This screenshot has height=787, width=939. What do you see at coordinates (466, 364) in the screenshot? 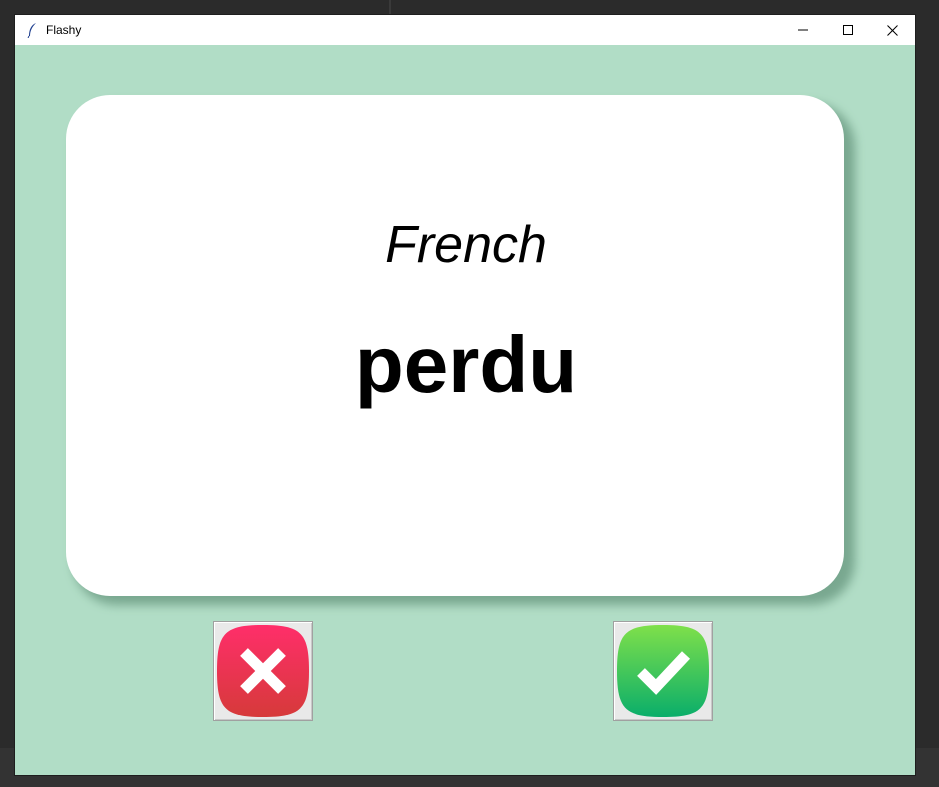
I see `card-word: perdu` at bounding box center [466, 364].